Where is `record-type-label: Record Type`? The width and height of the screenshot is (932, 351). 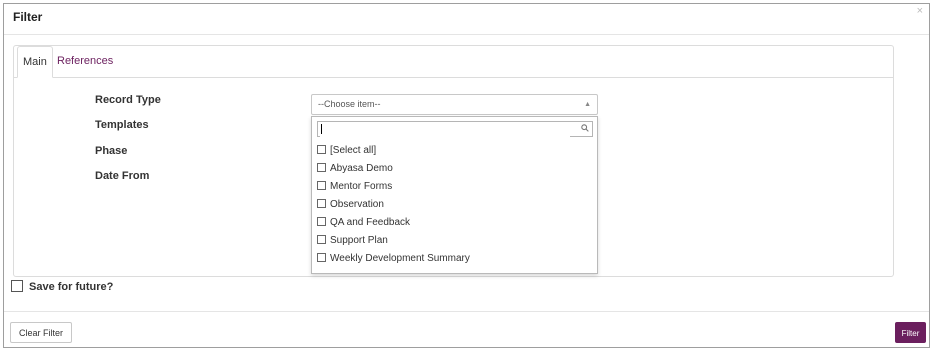 record-type-label: Record Type is located at coordinates (128, 100).